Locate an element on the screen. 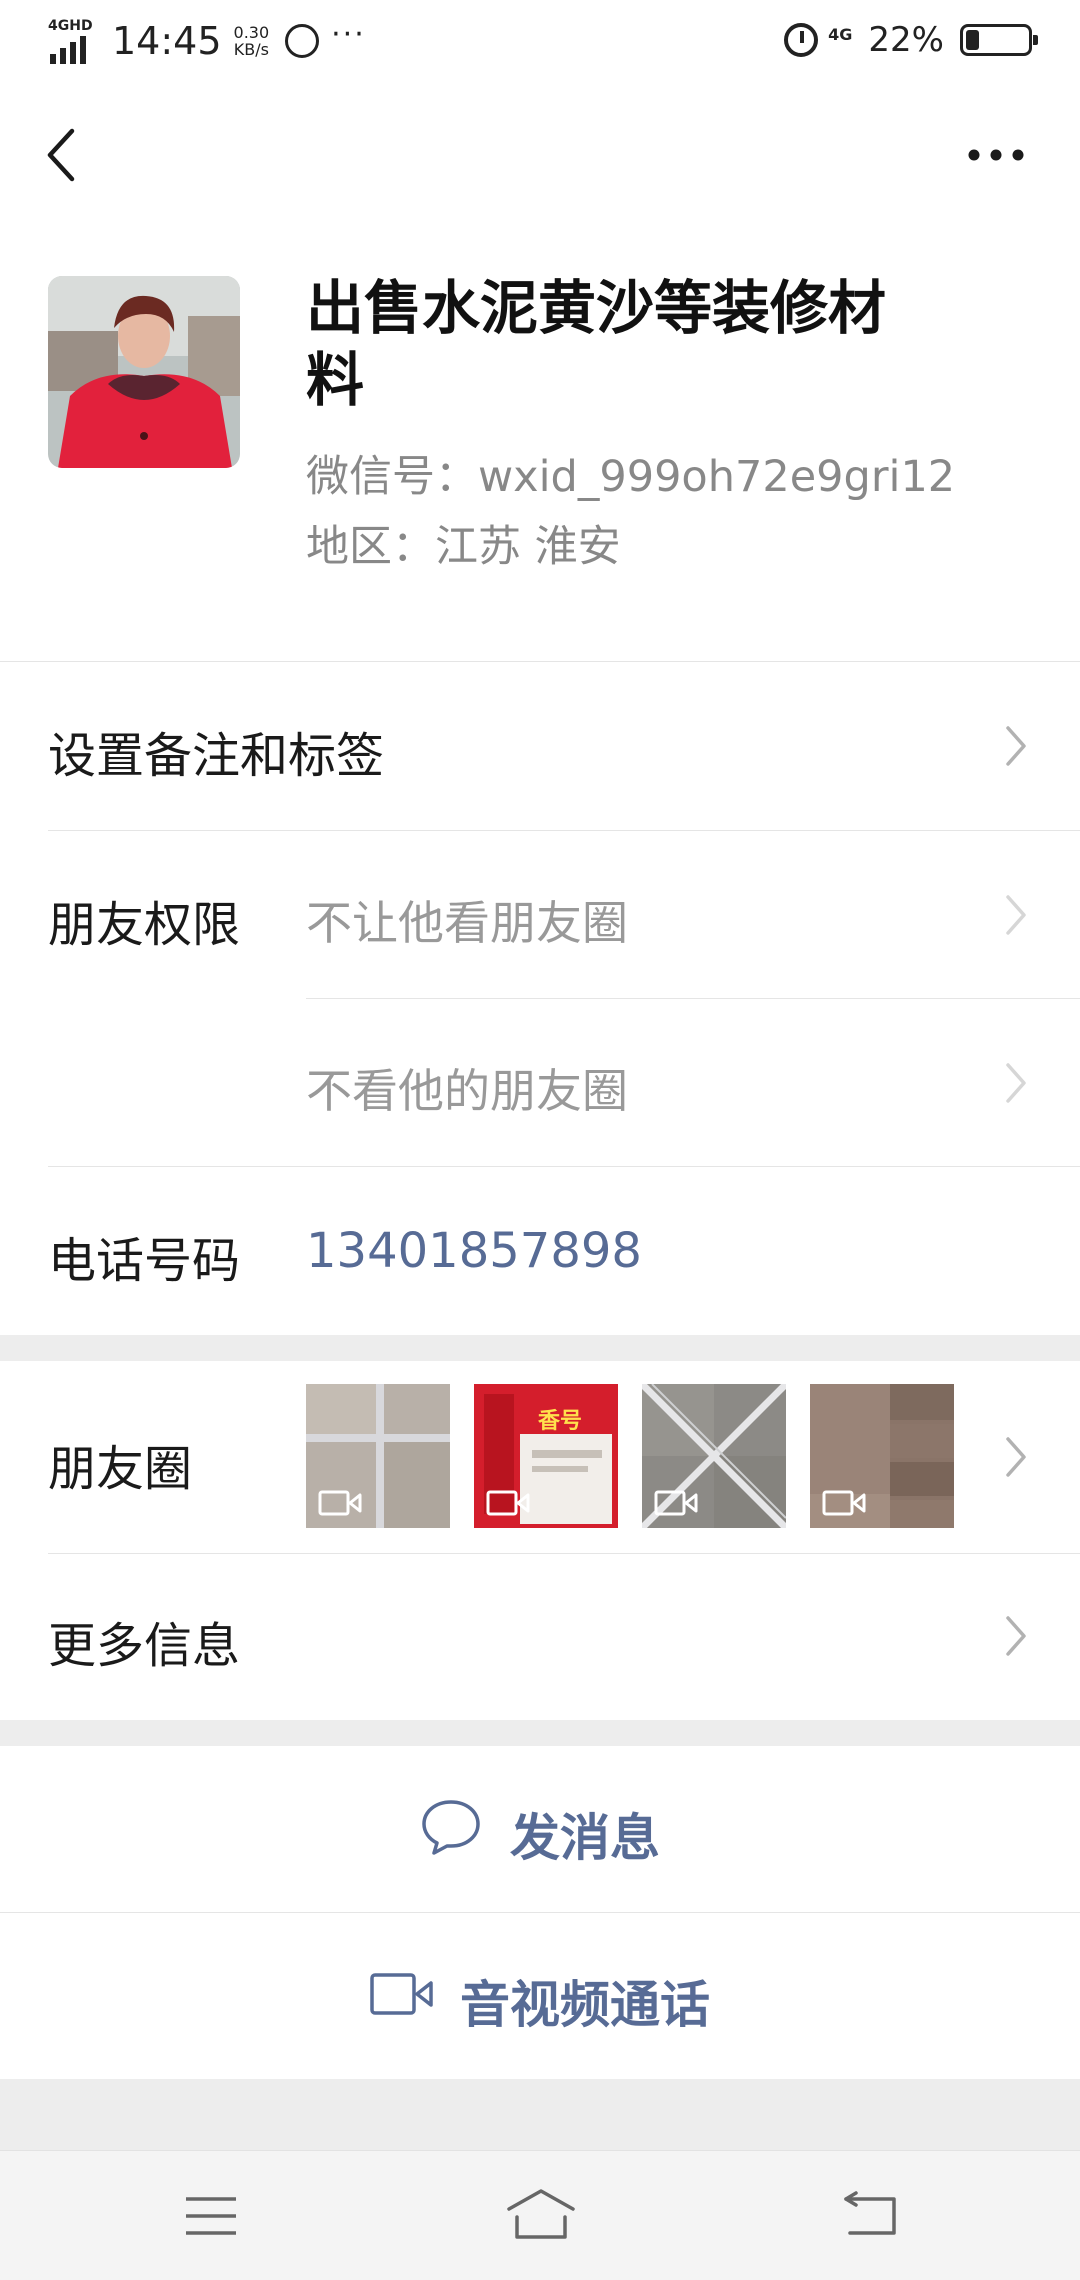  chat-bubble-icon is located at coordinates (451, 1827).